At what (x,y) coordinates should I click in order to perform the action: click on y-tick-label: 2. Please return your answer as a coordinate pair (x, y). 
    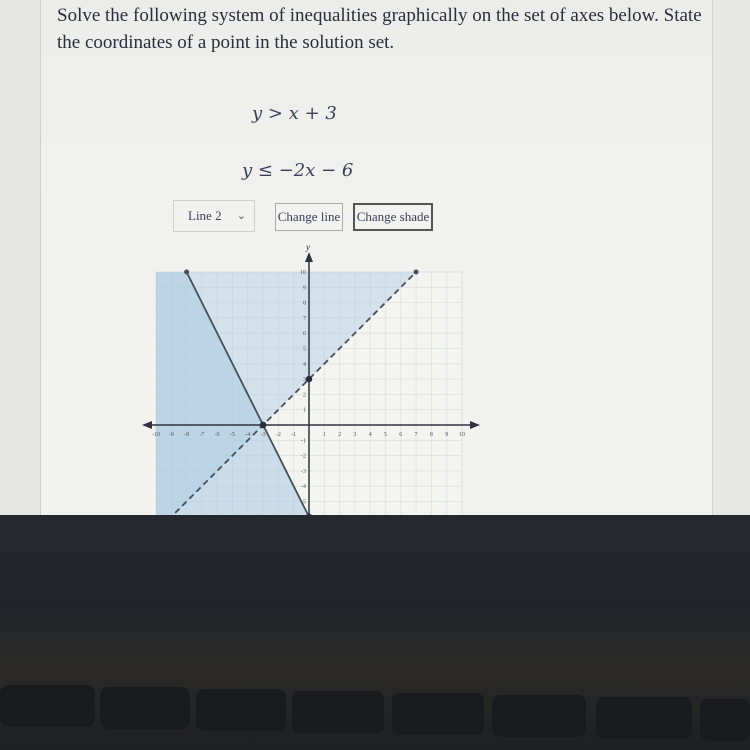
    Looking at the image, I should click on (304, 395).